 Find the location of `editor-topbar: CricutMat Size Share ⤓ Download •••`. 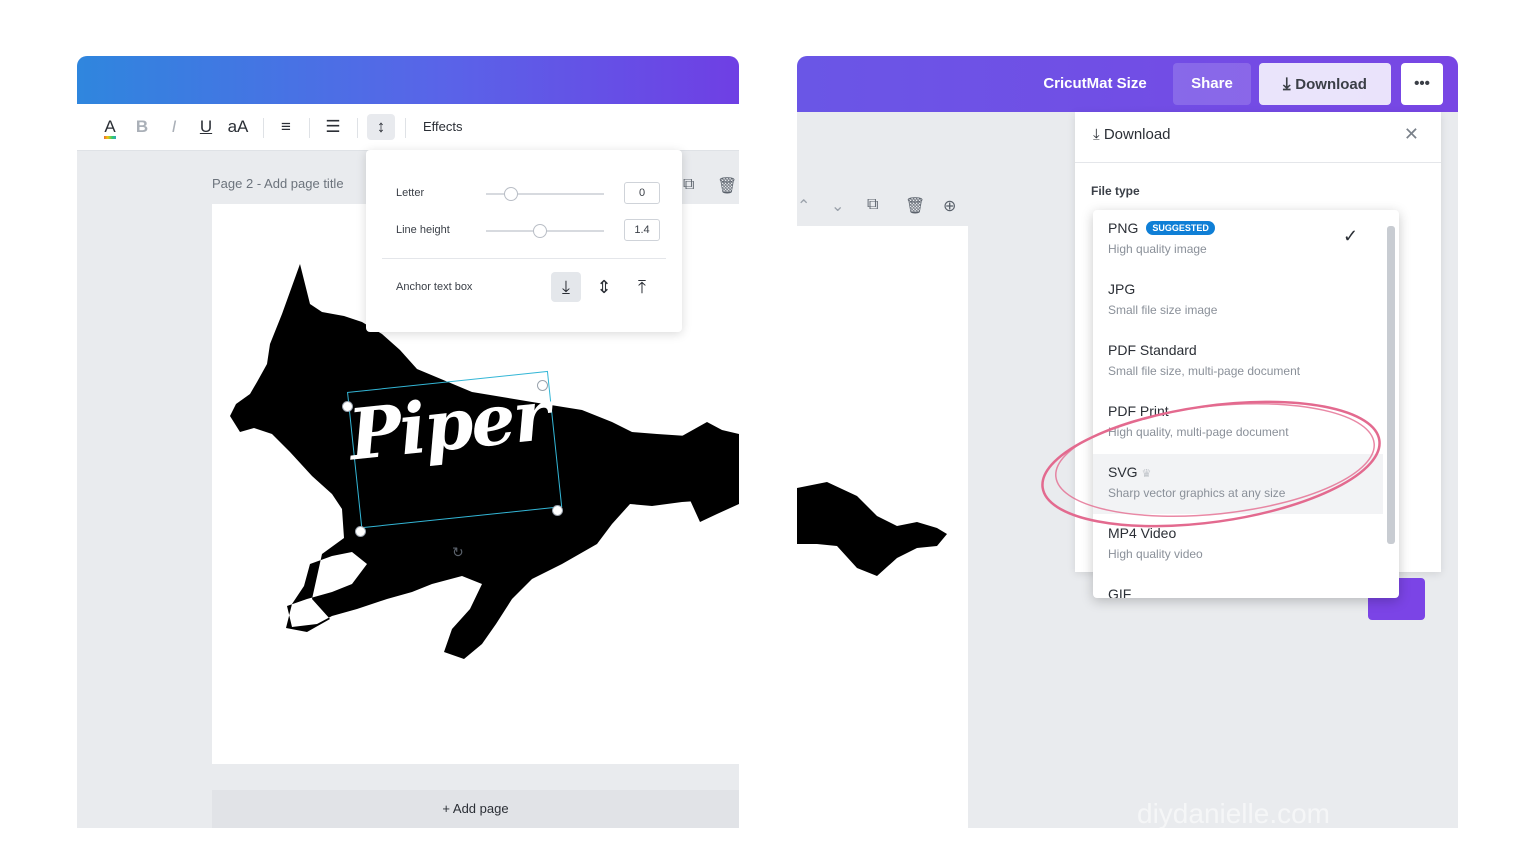

editor-topbar: CricutMat Size Share ⤓ Download ••• is located at coordinates (1127, 84).